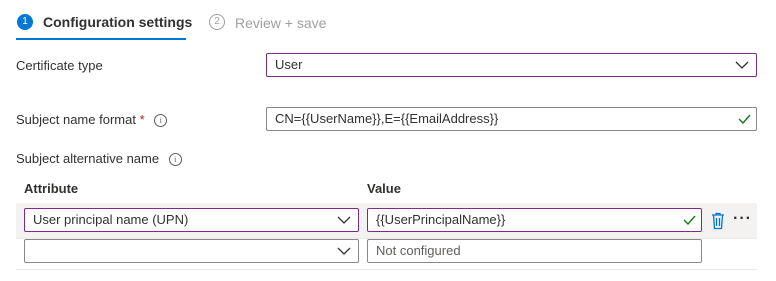 The width and height of the screenshot is (776, 281). I want to click on certificate-type-dropdown: User, so click(511, 65).